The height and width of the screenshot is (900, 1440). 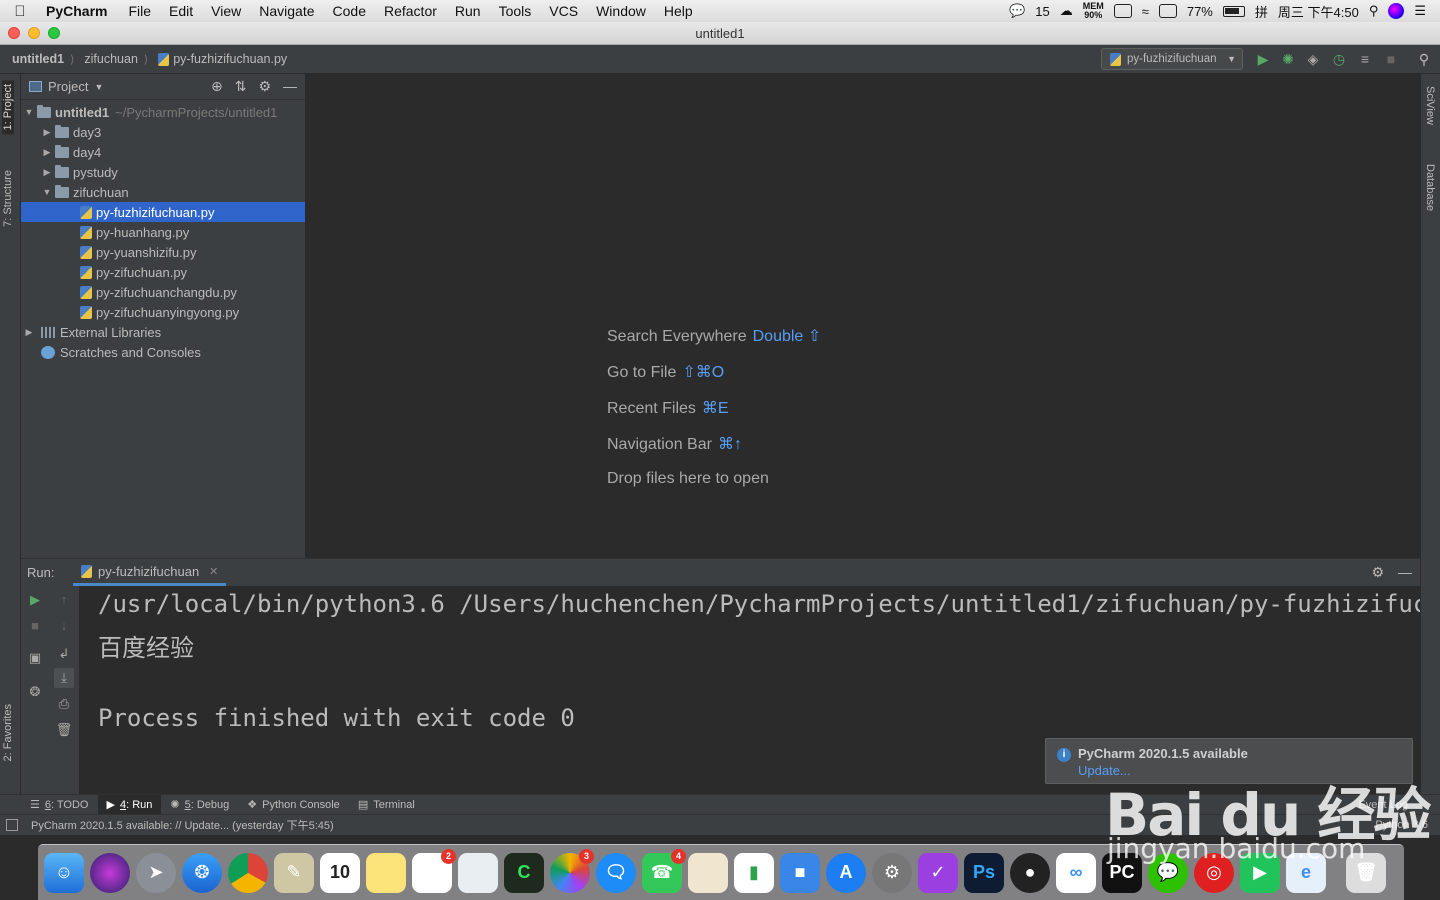 I want to click on tab-debug: ✺ 5: Debug, so click(x=199, y=805).